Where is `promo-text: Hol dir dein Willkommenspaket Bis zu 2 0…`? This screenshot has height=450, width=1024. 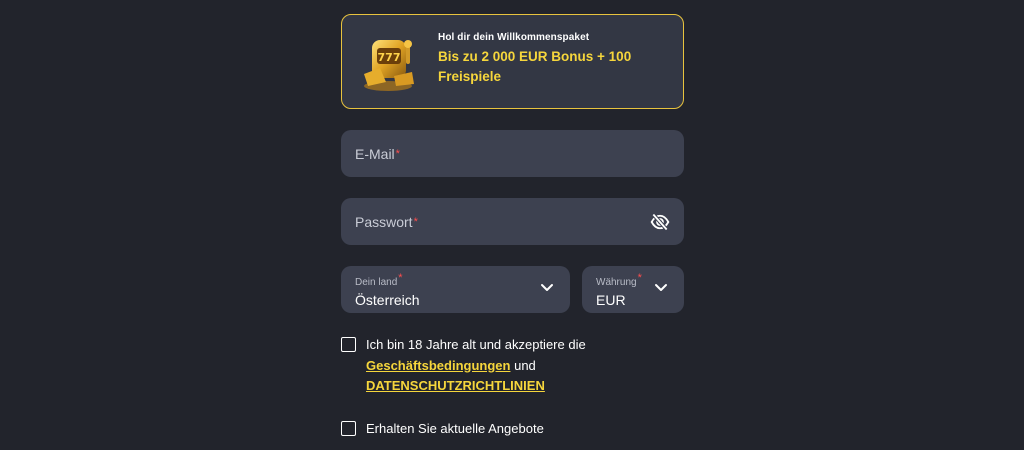 promo-text: Hol dir dein Willkommenspaket Bis zu 2 0… is located at coordinates (538, 59).